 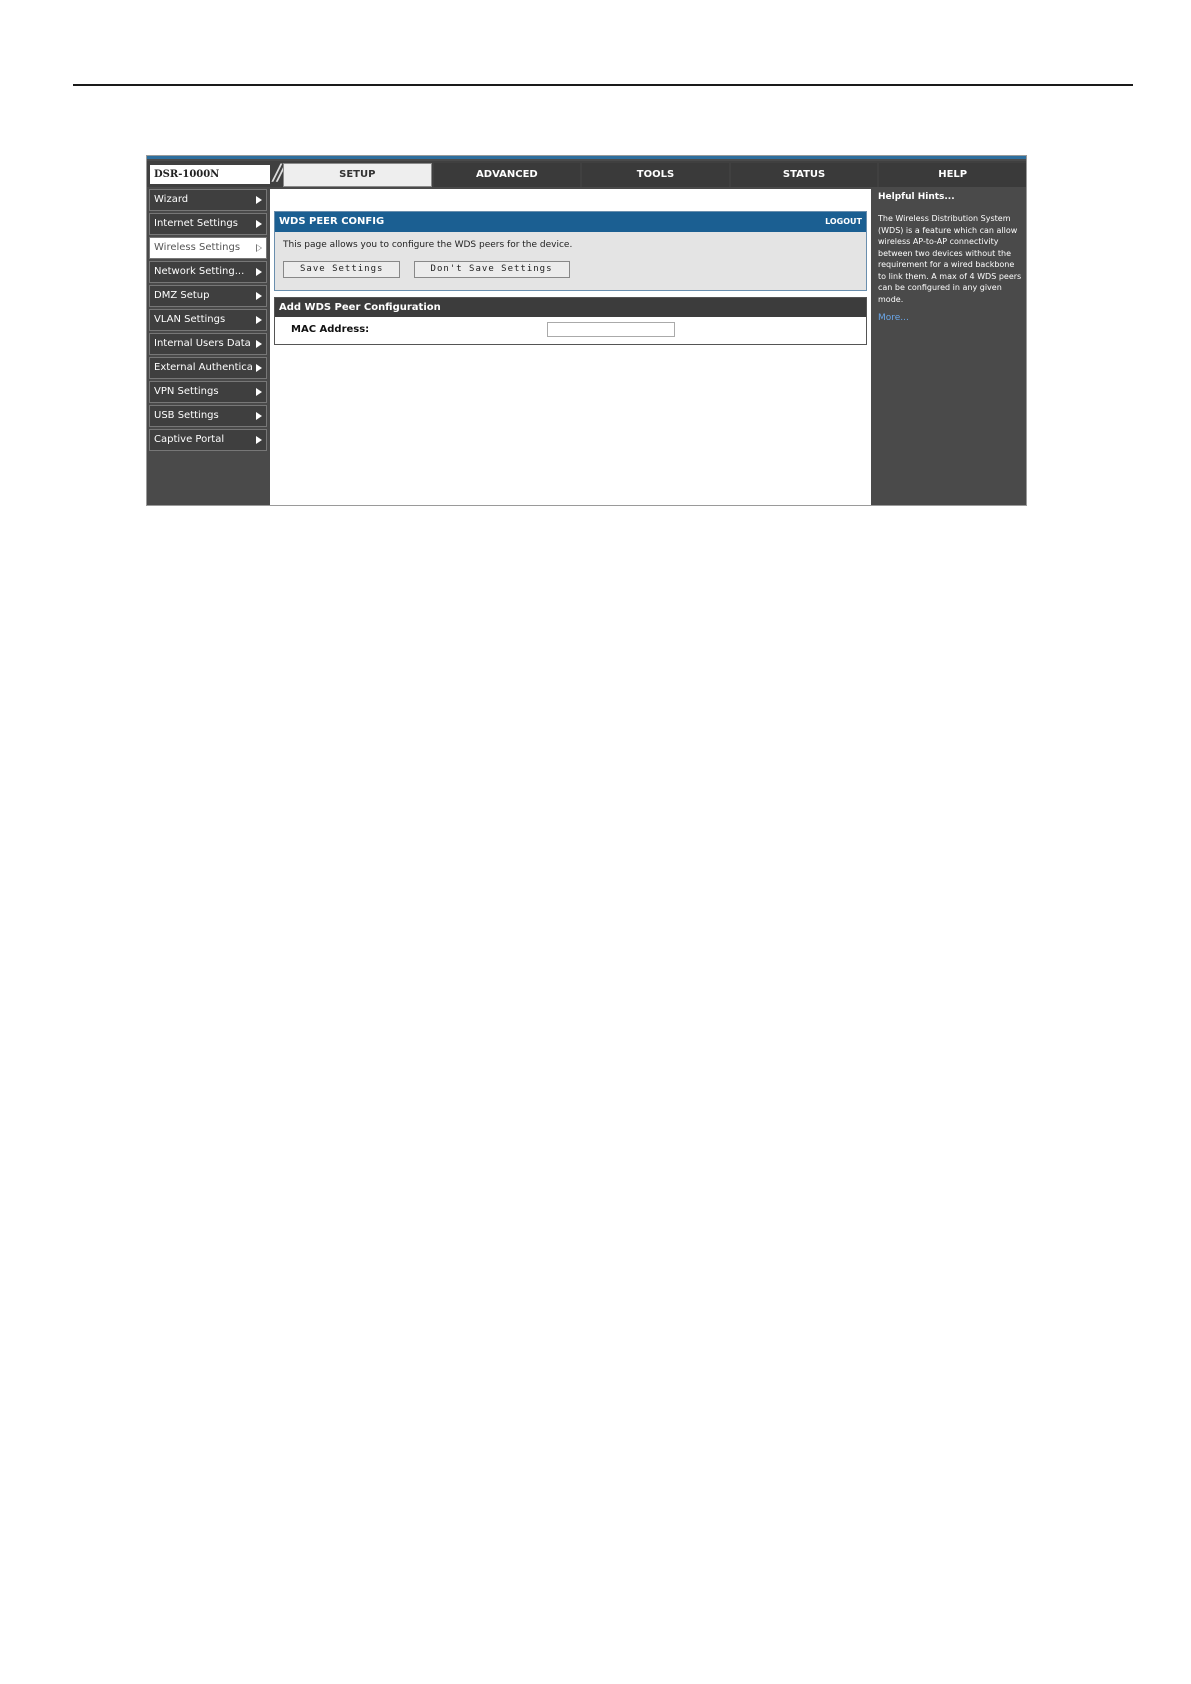 What do you see at coordinates (186, 391) in the screenshot?
I see `sidebar-item-label: VPN Settings` at bounding box center [186, 391].